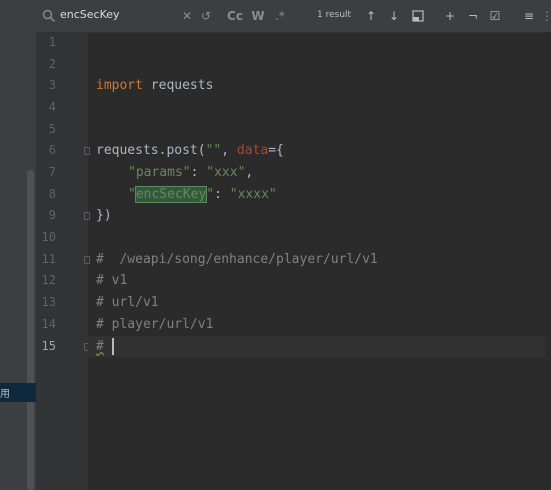 The image size is (551, 490). I want to click on open-in-window-icon, so click(418, 16).